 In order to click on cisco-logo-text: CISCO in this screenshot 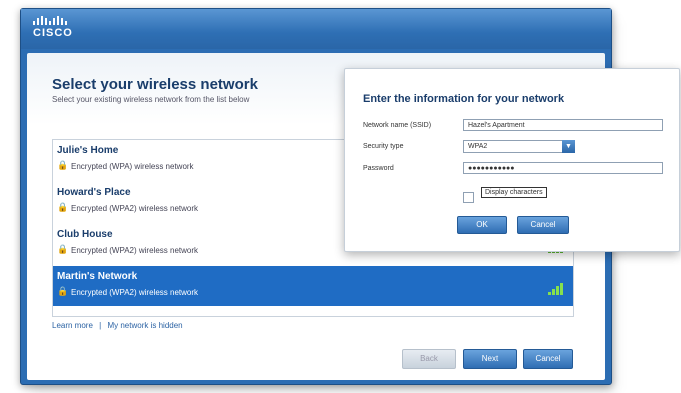, I will do `click(53, 33)`.